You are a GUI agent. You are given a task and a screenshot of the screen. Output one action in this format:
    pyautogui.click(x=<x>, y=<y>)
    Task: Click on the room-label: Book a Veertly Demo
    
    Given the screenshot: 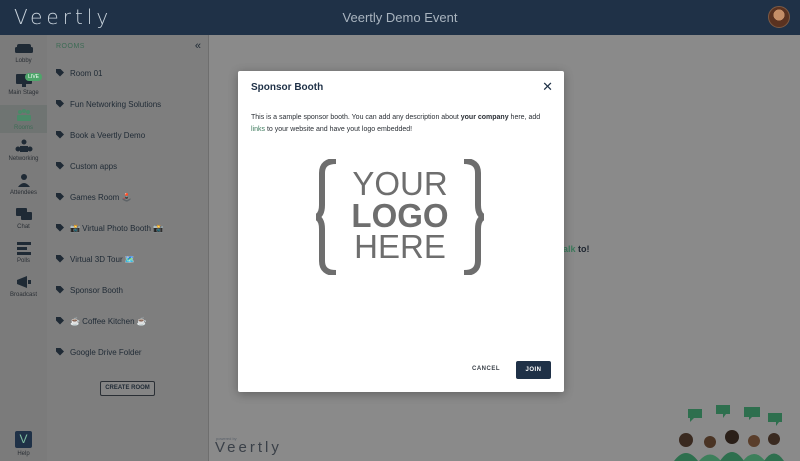 What is the action you would take?
    pyautogui.click(x=108, y=135)
    